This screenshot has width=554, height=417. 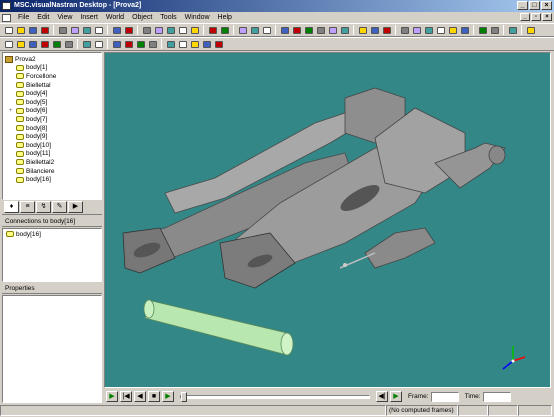 I want to click on next-frame-button: ▶, so click(x=396, y=396).